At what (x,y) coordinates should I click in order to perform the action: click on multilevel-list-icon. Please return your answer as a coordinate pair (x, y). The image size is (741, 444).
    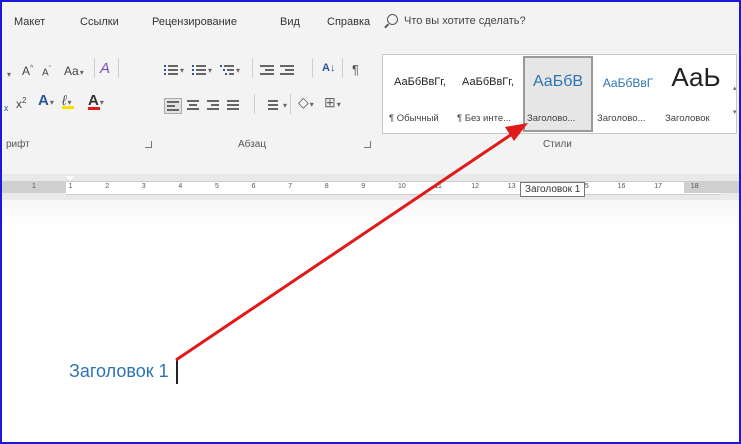
    Looking at the image, I should click on (227, 70).